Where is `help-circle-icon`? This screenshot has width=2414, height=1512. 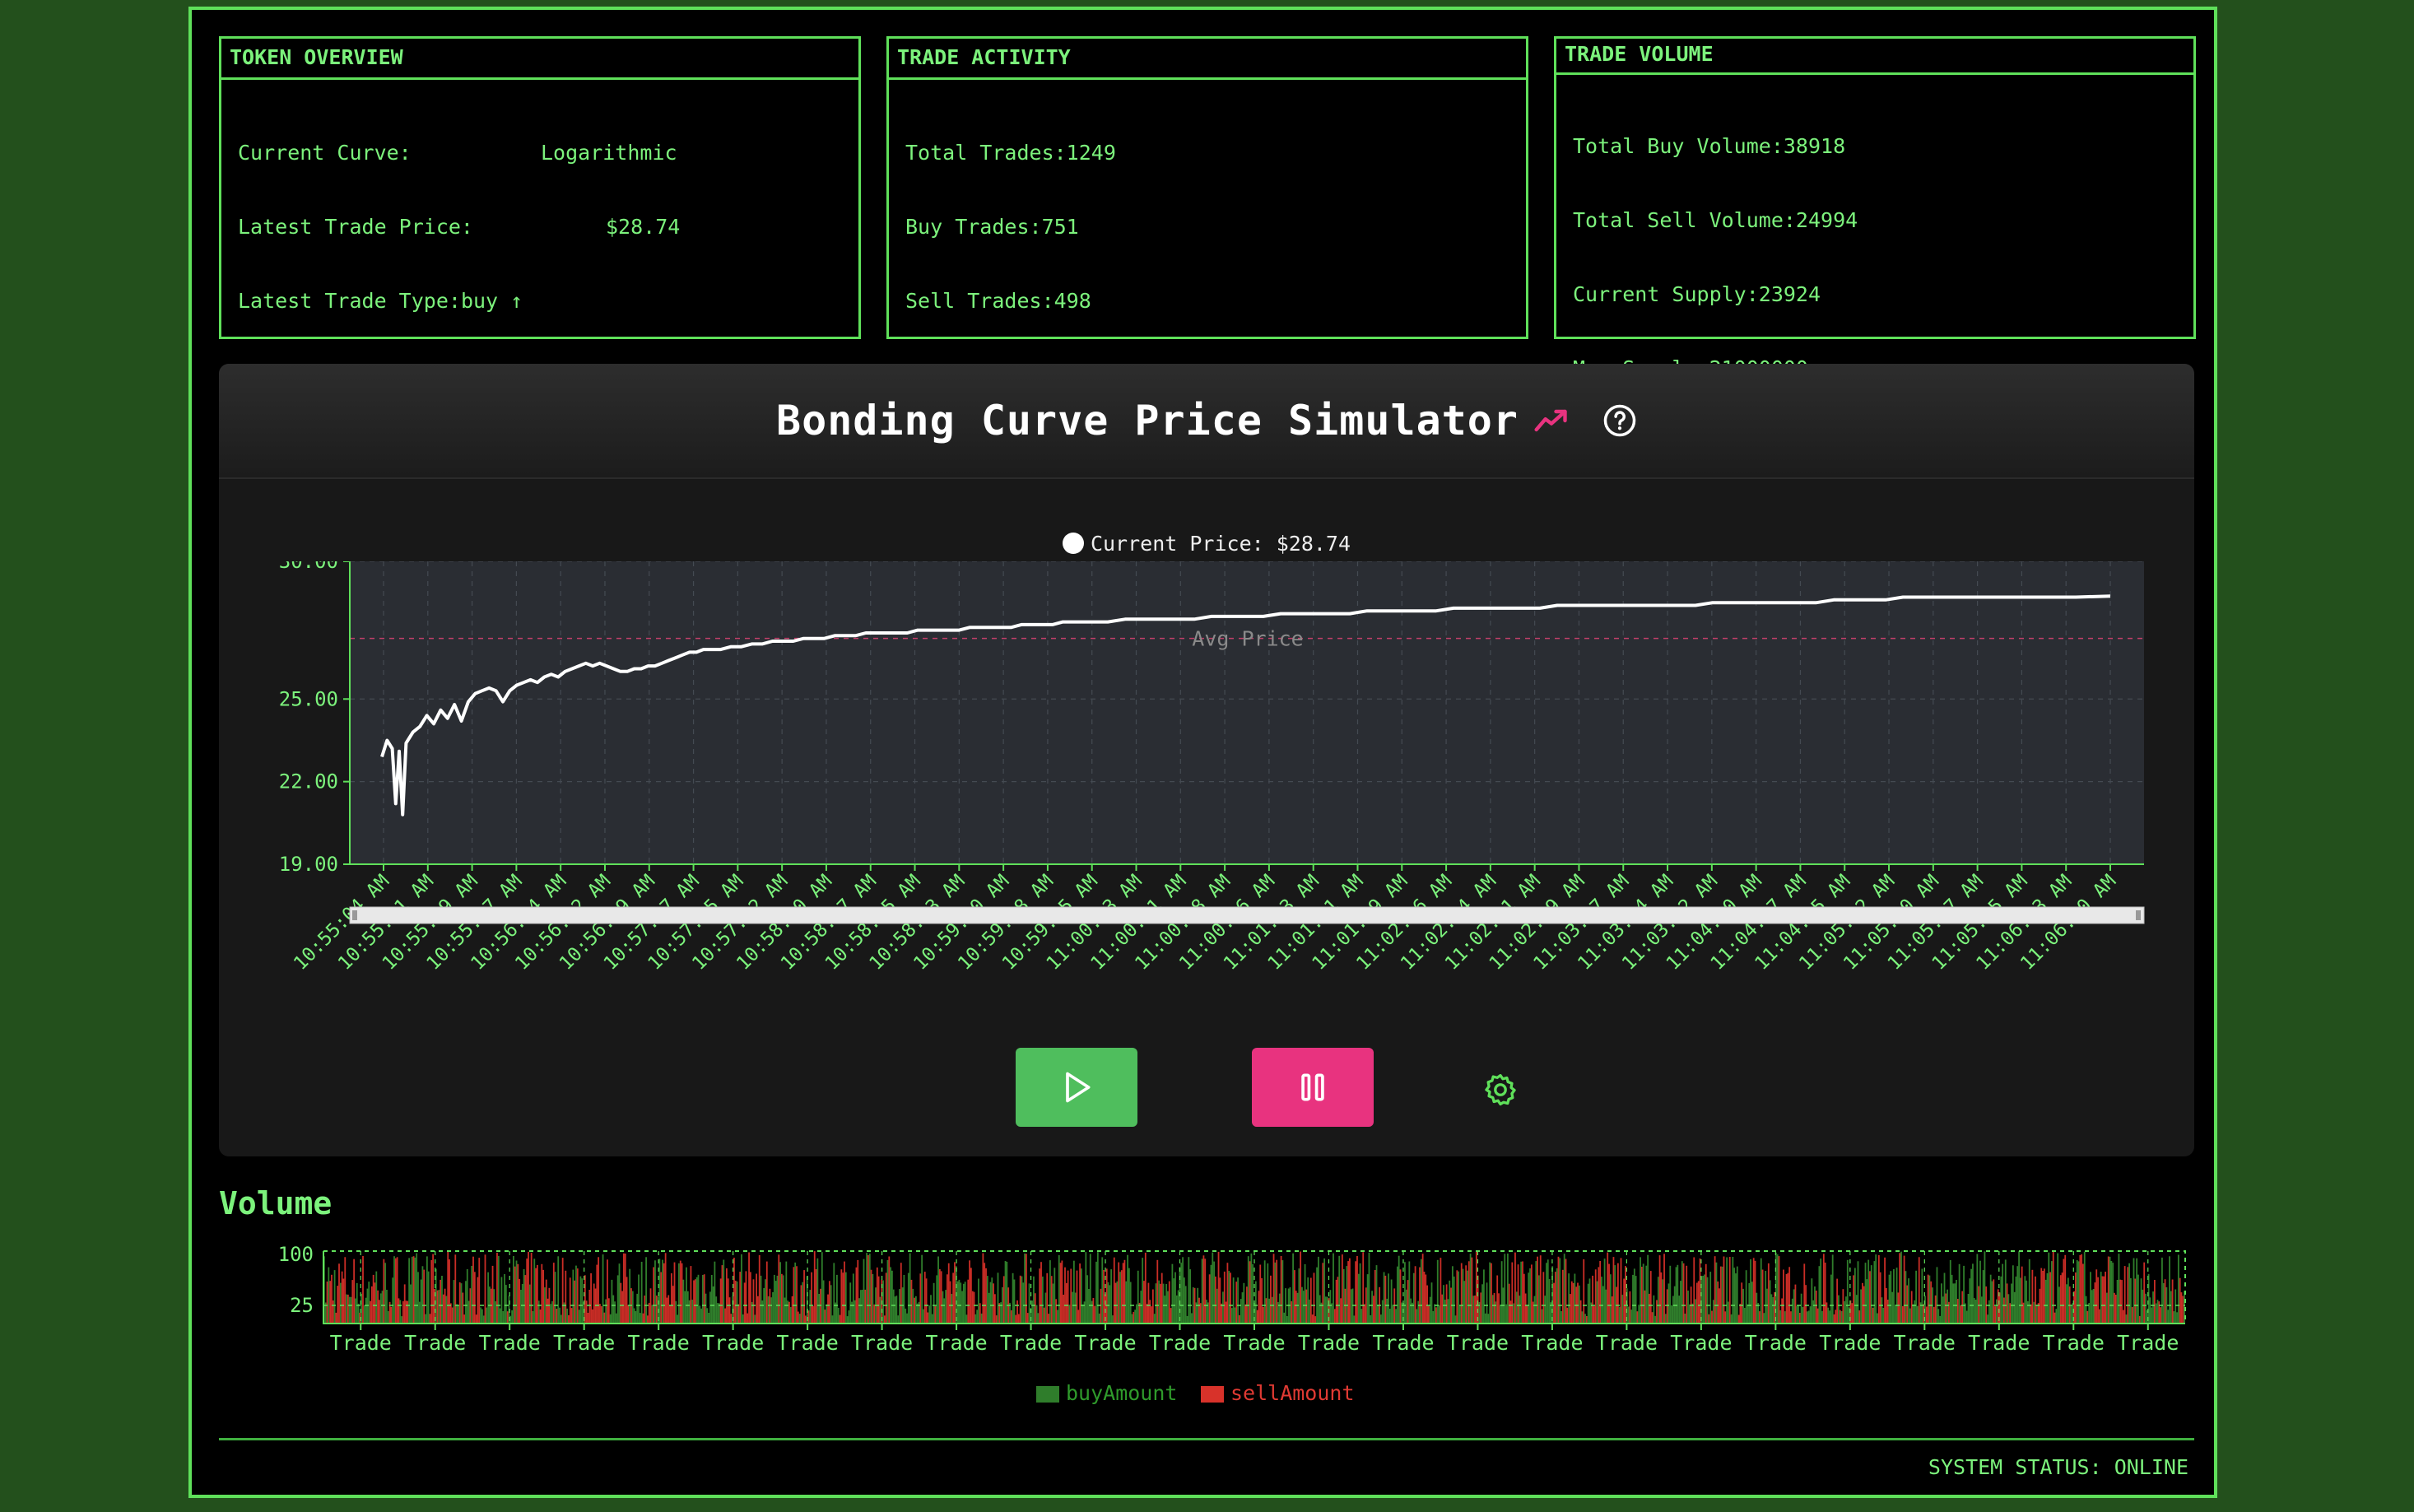 help-circle-icon is located at coordinates (1619, 420).